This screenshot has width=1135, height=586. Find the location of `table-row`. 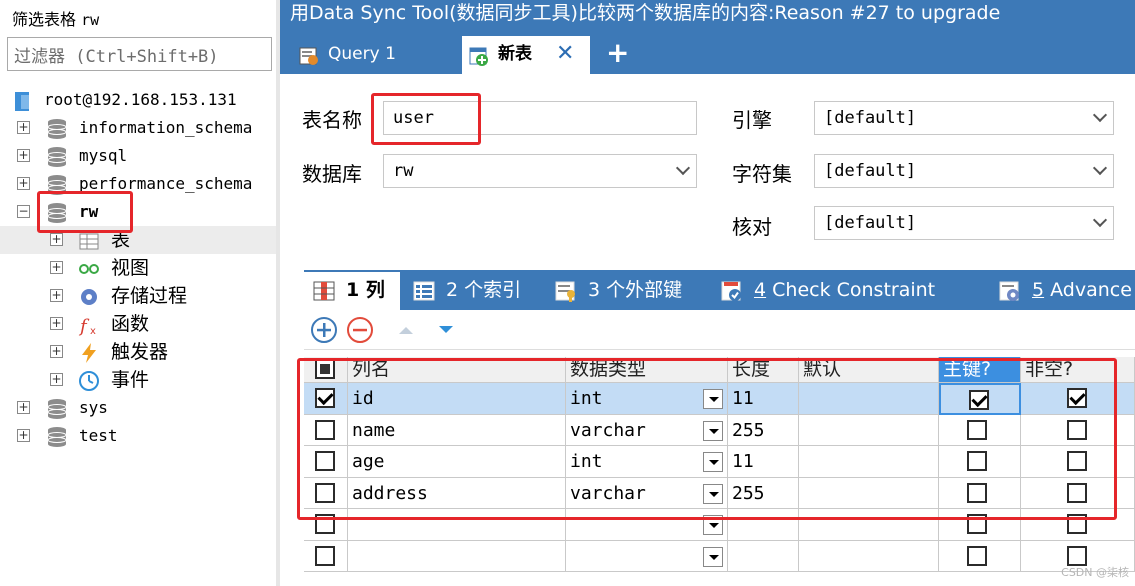

table-row is located at coordinates (719, 556).